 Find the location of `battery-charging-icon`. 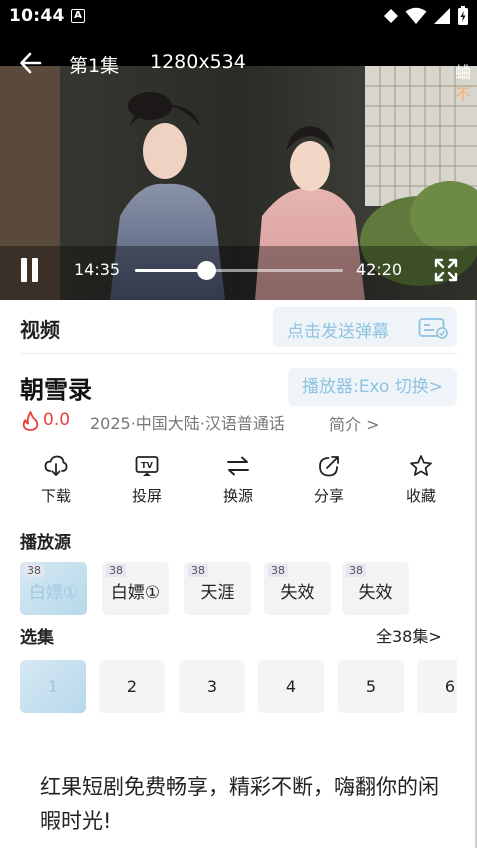

battery-charging-icon is located at coordinates (463, 15).